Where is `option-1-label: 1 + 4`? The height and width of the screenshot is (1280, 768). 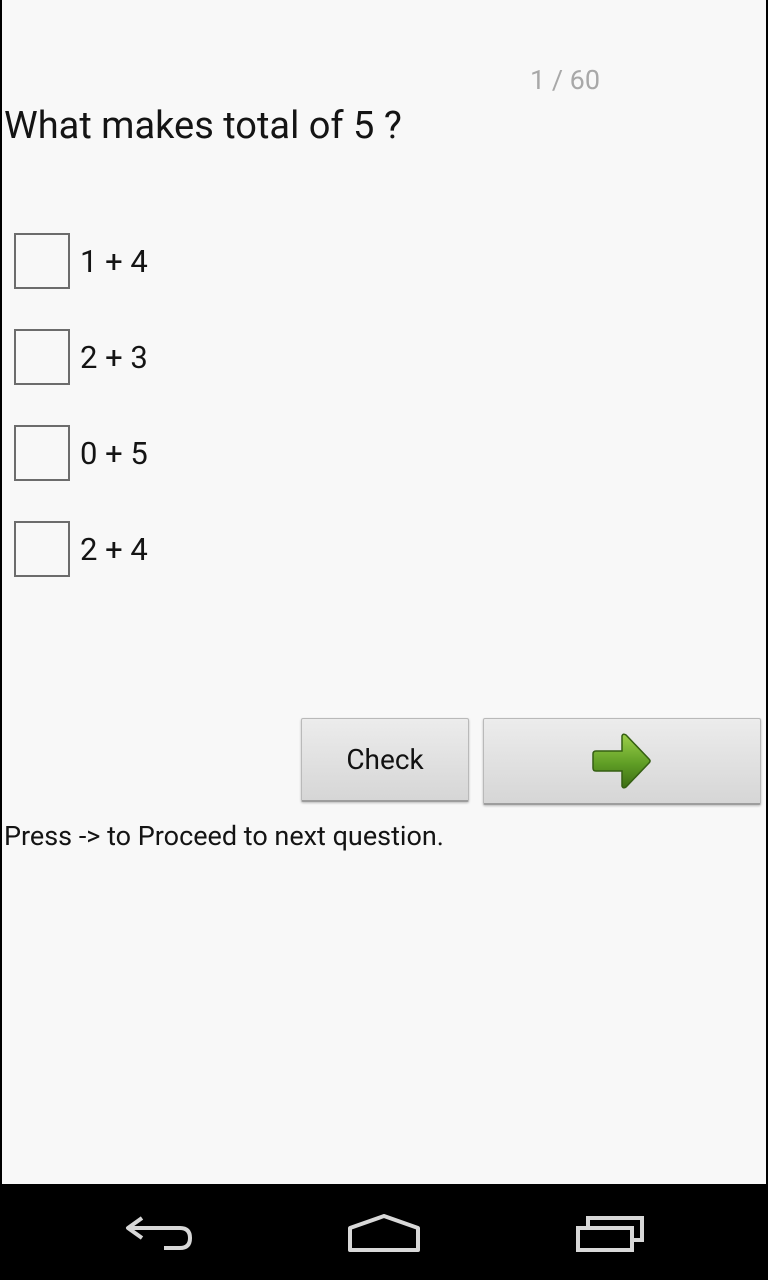
option-1-label: 1 + 4 is located at coordinates (114, 261).